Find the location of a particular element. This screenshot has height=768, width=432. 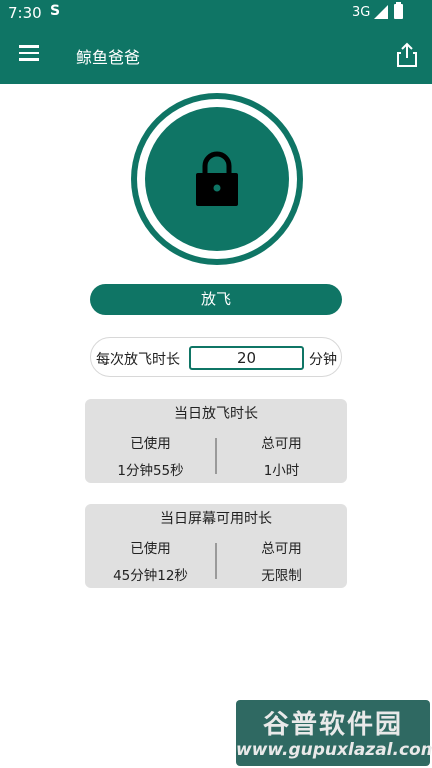

sim-icon: S is located at coordinates (55, 11).